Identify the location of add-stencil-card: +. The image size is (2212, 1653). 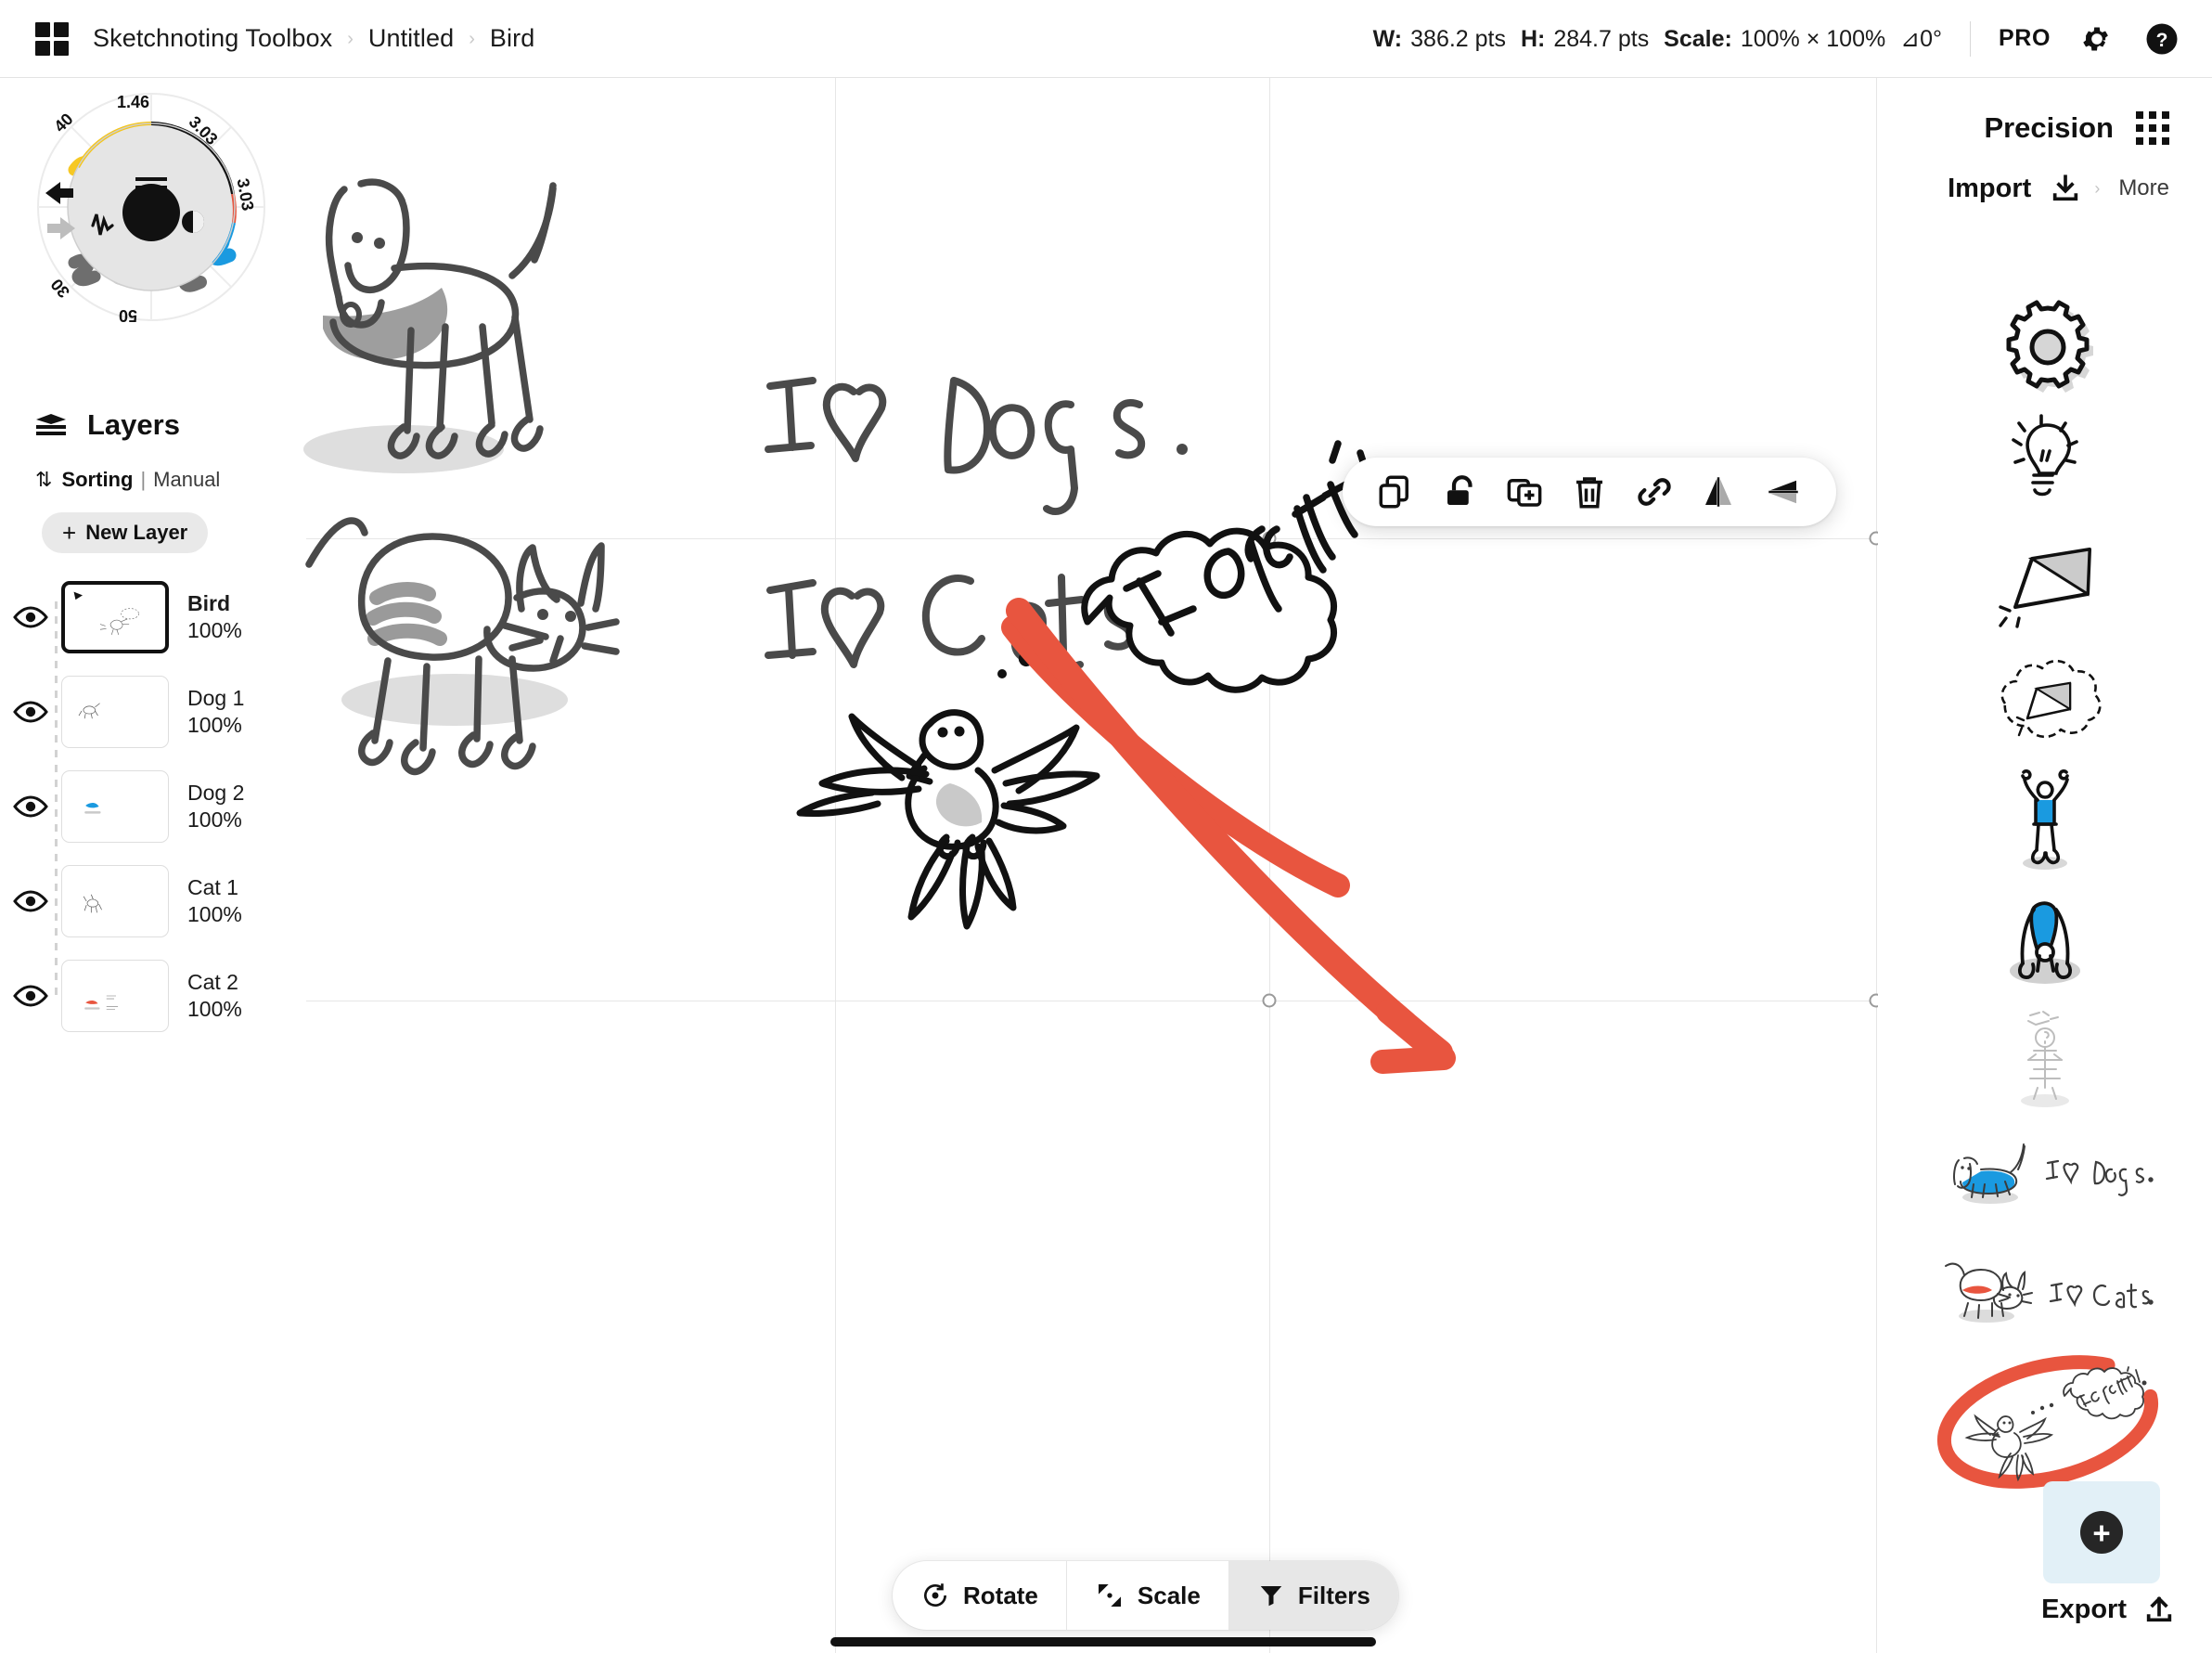
(2101, 1532).